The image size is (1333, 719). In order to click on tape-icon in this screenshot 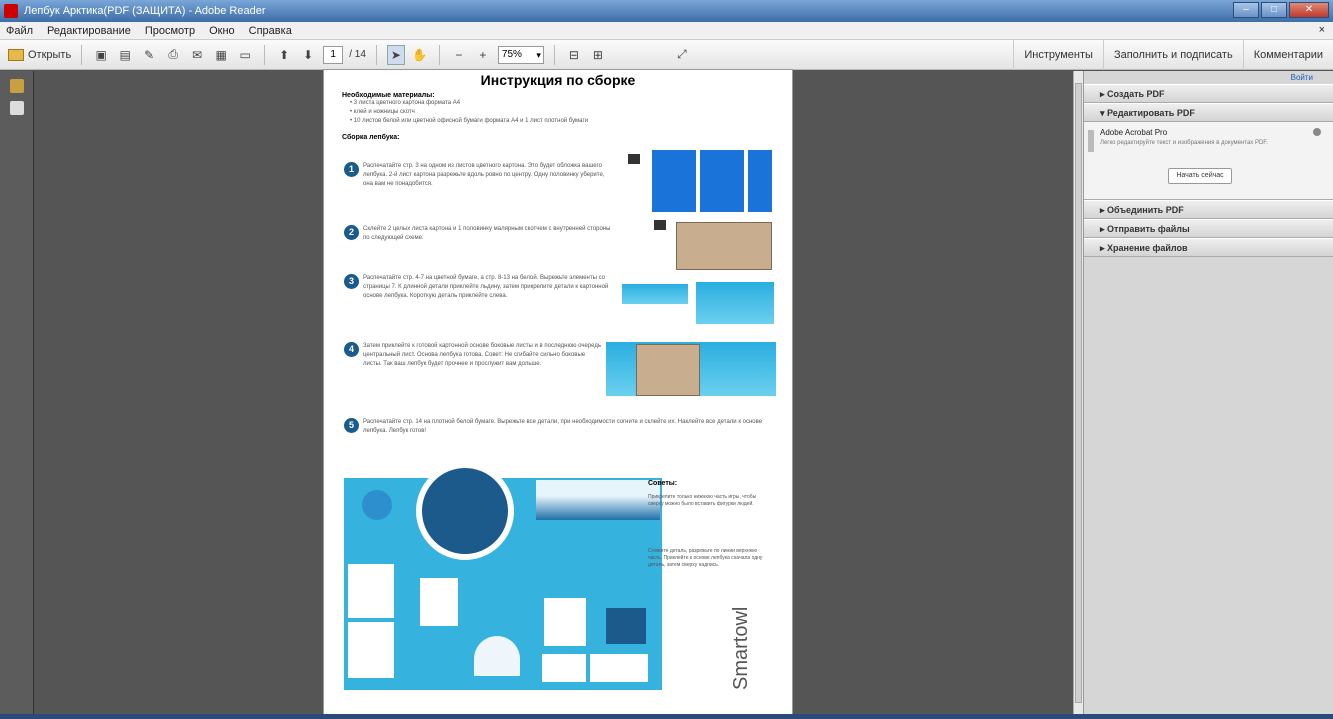, I will do `click(660, 225)`.